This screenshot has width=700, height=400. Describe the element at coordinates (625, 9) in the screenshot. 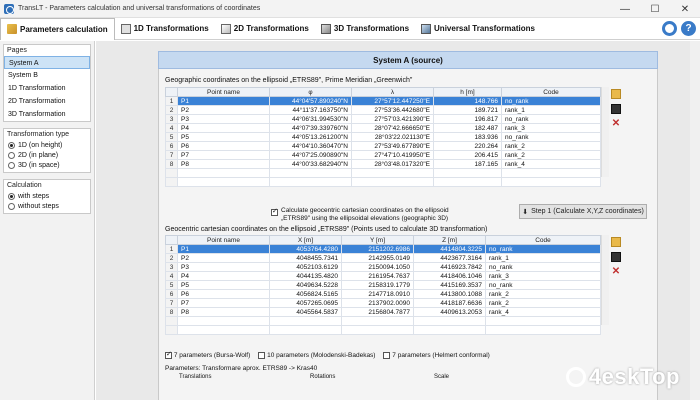

I see `minimize-button: —` at that location.